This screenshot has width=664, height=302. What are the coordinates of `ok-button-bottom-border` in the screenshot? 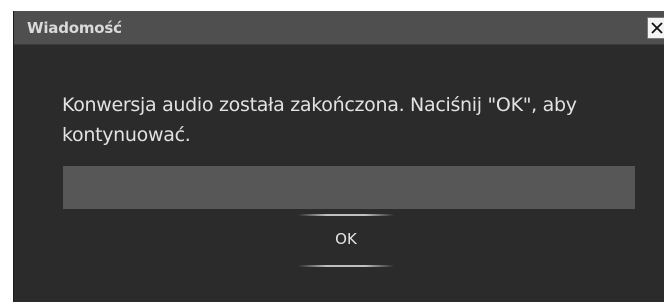 It's located at (346, 266).